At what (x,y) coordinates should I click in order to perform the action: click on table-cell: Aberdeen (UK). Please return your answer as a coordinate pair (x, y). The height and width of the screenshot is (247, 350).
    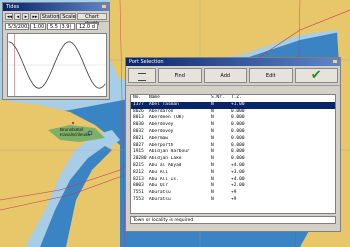
    Looking at the image, I should click on (167, 118).